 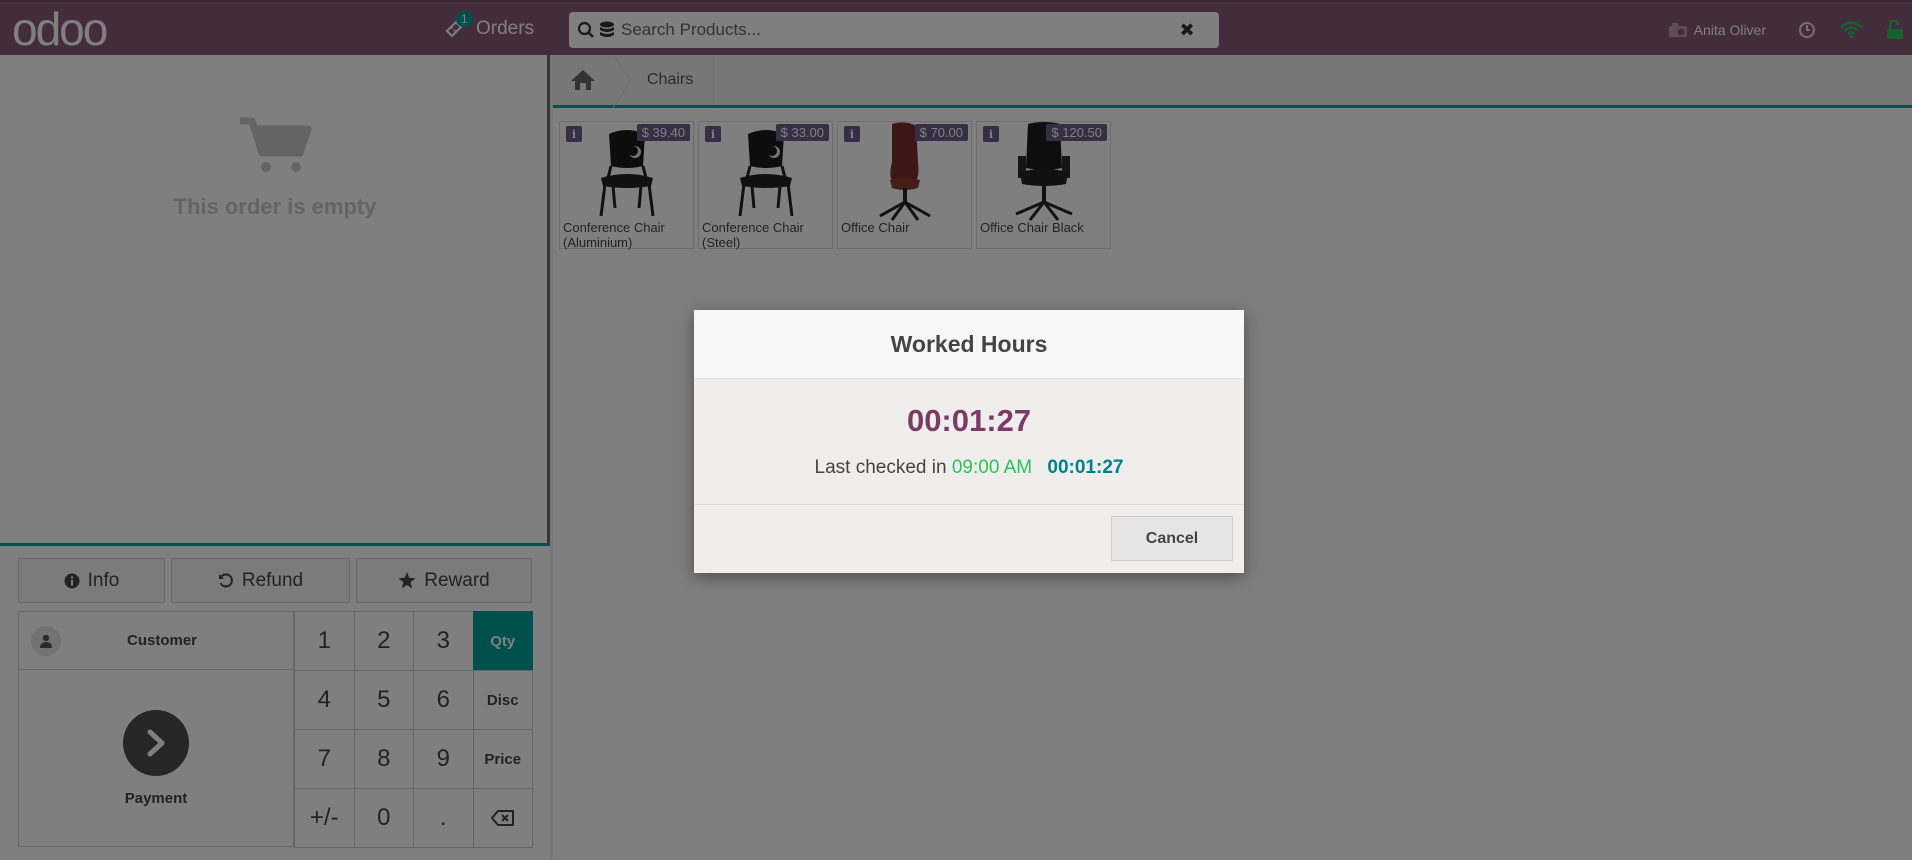 I want to click on dialog-footer: Cancel, so click(x=969, y=538).